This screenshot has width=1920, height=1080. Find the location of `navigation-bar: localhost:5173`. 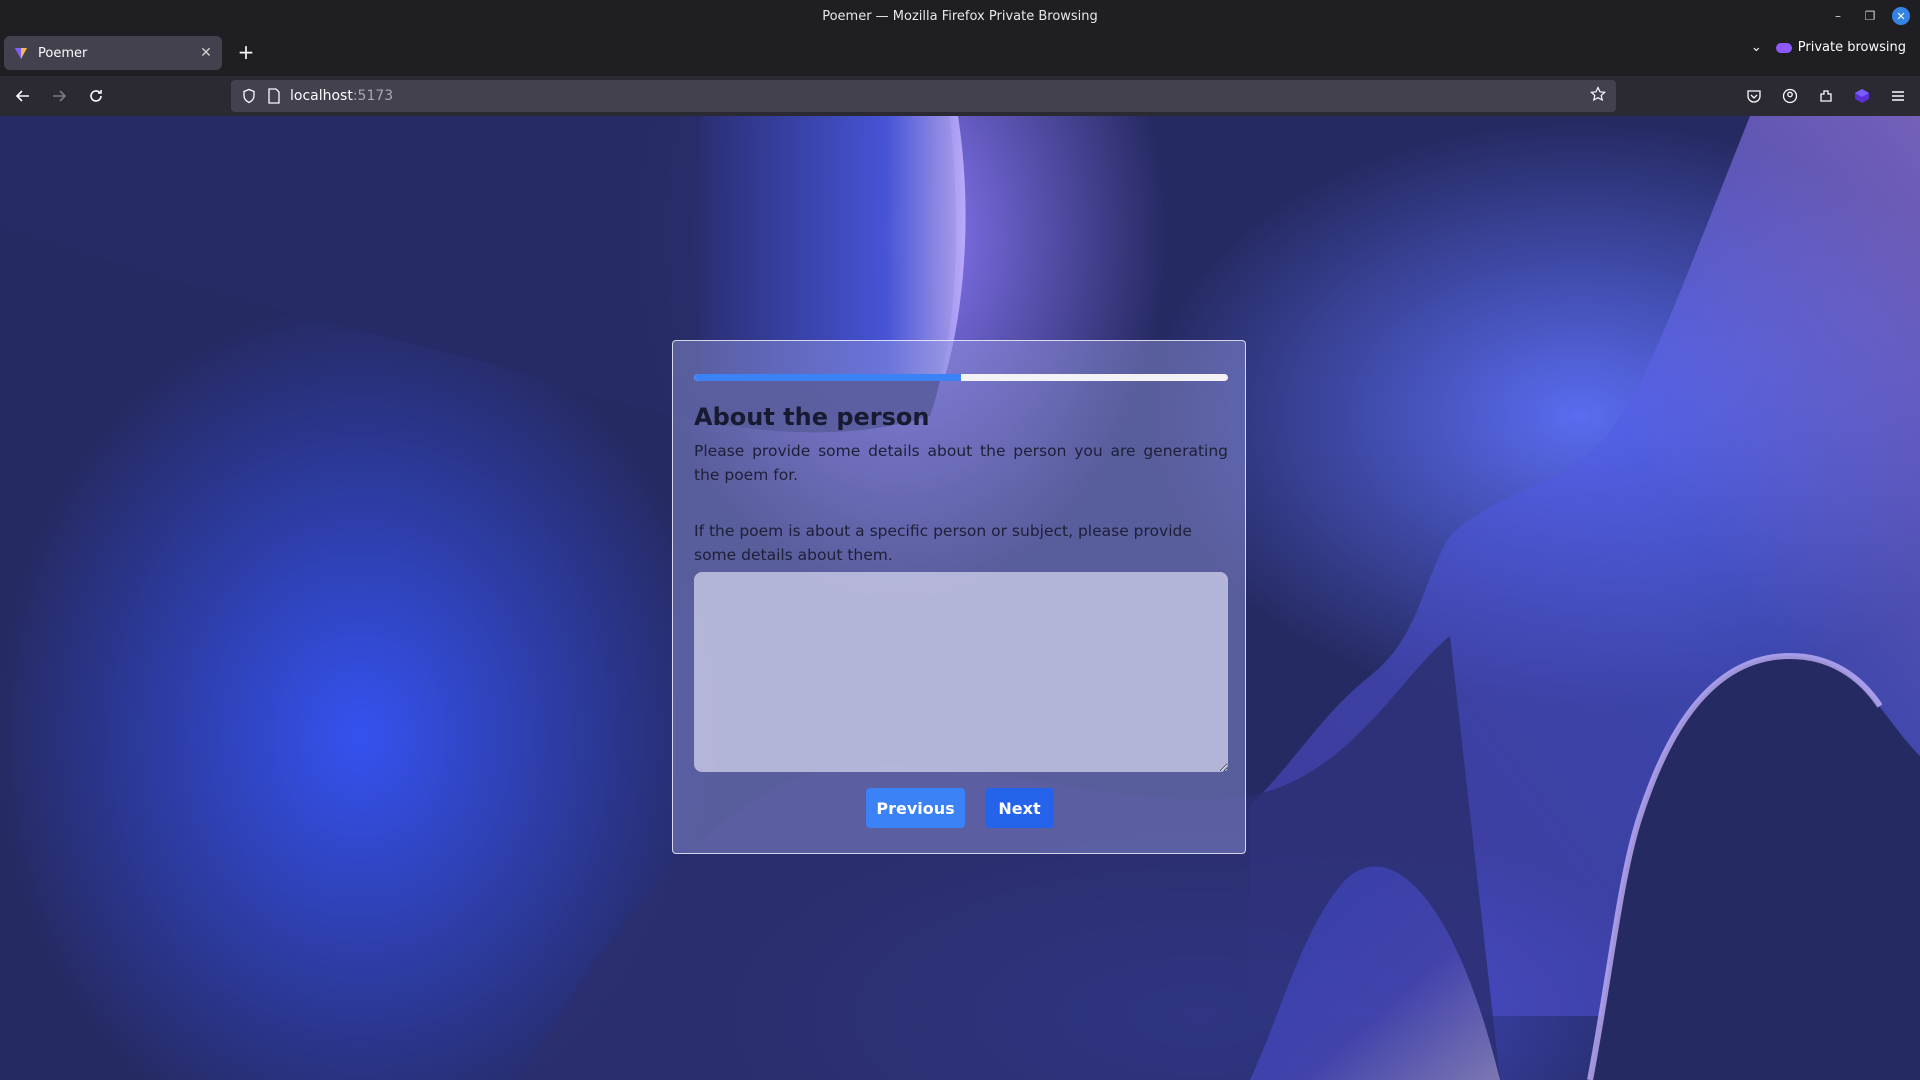

navigation-bar: localhost:5173 is located at coordinates (960, 96).